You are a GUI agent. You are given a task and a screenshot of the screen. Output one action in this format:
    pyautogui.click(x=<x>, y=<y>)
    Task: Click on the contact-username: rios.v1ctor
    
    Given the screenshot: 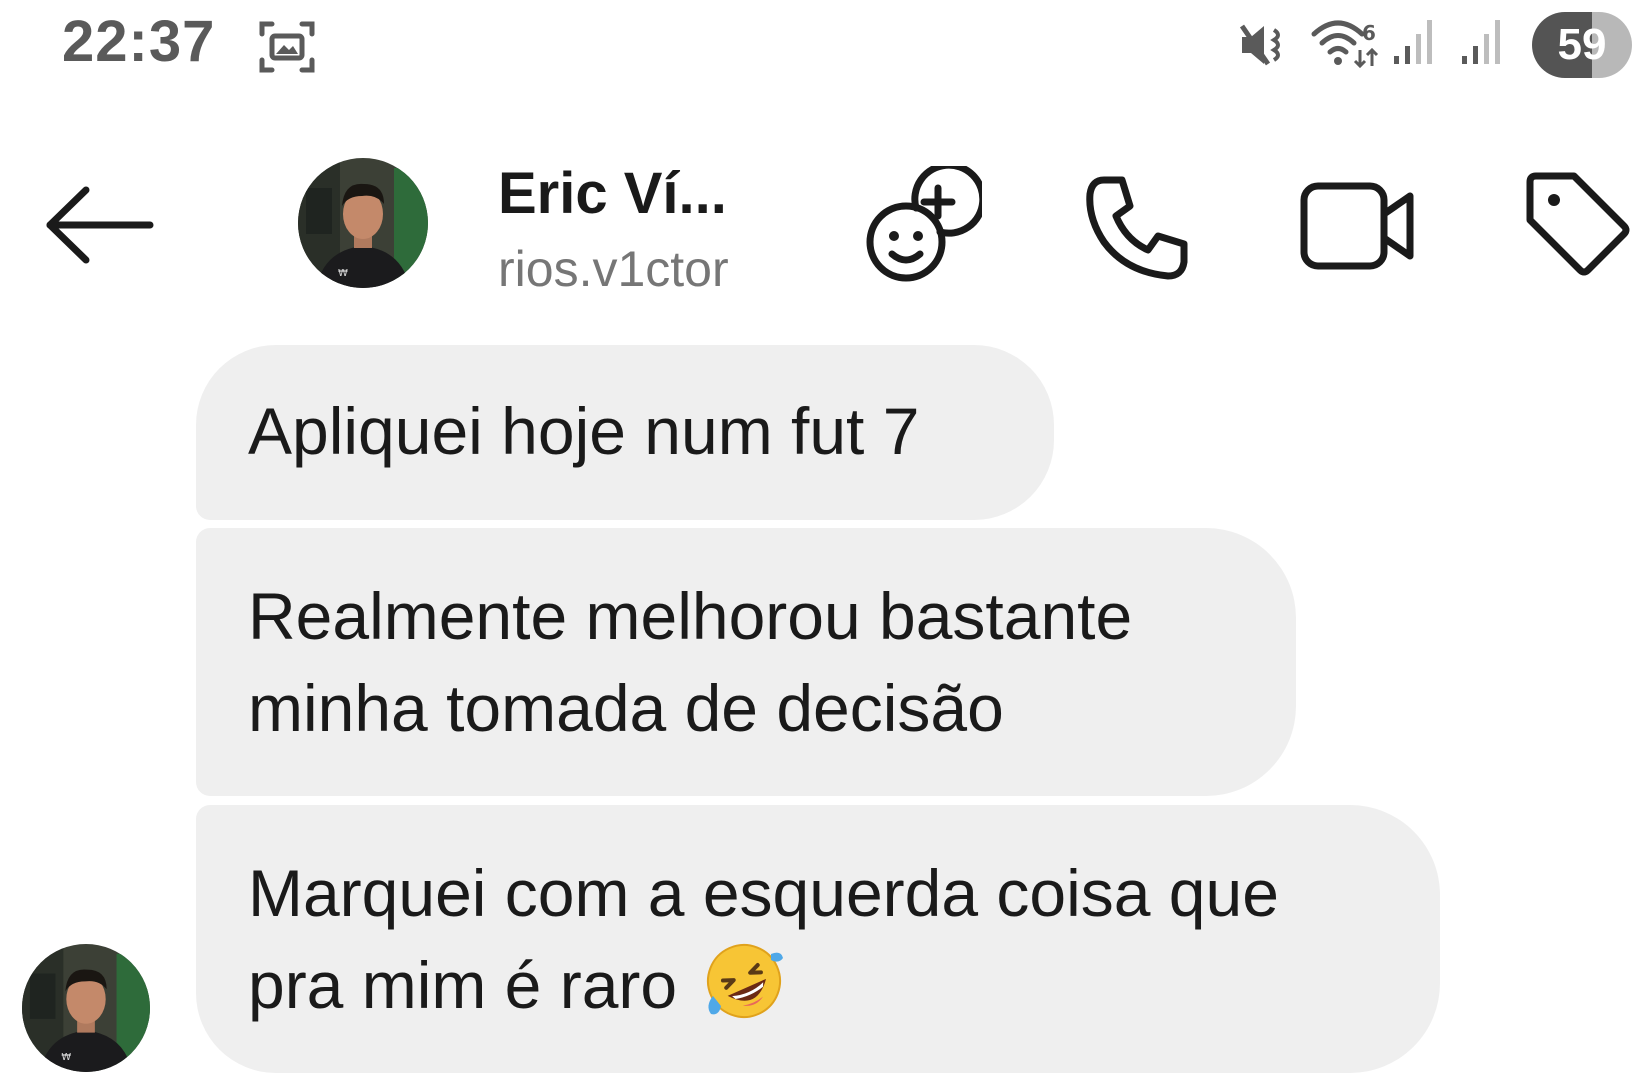 What is the action you would take?
    pyautogui.click(x=613, y=269)
    